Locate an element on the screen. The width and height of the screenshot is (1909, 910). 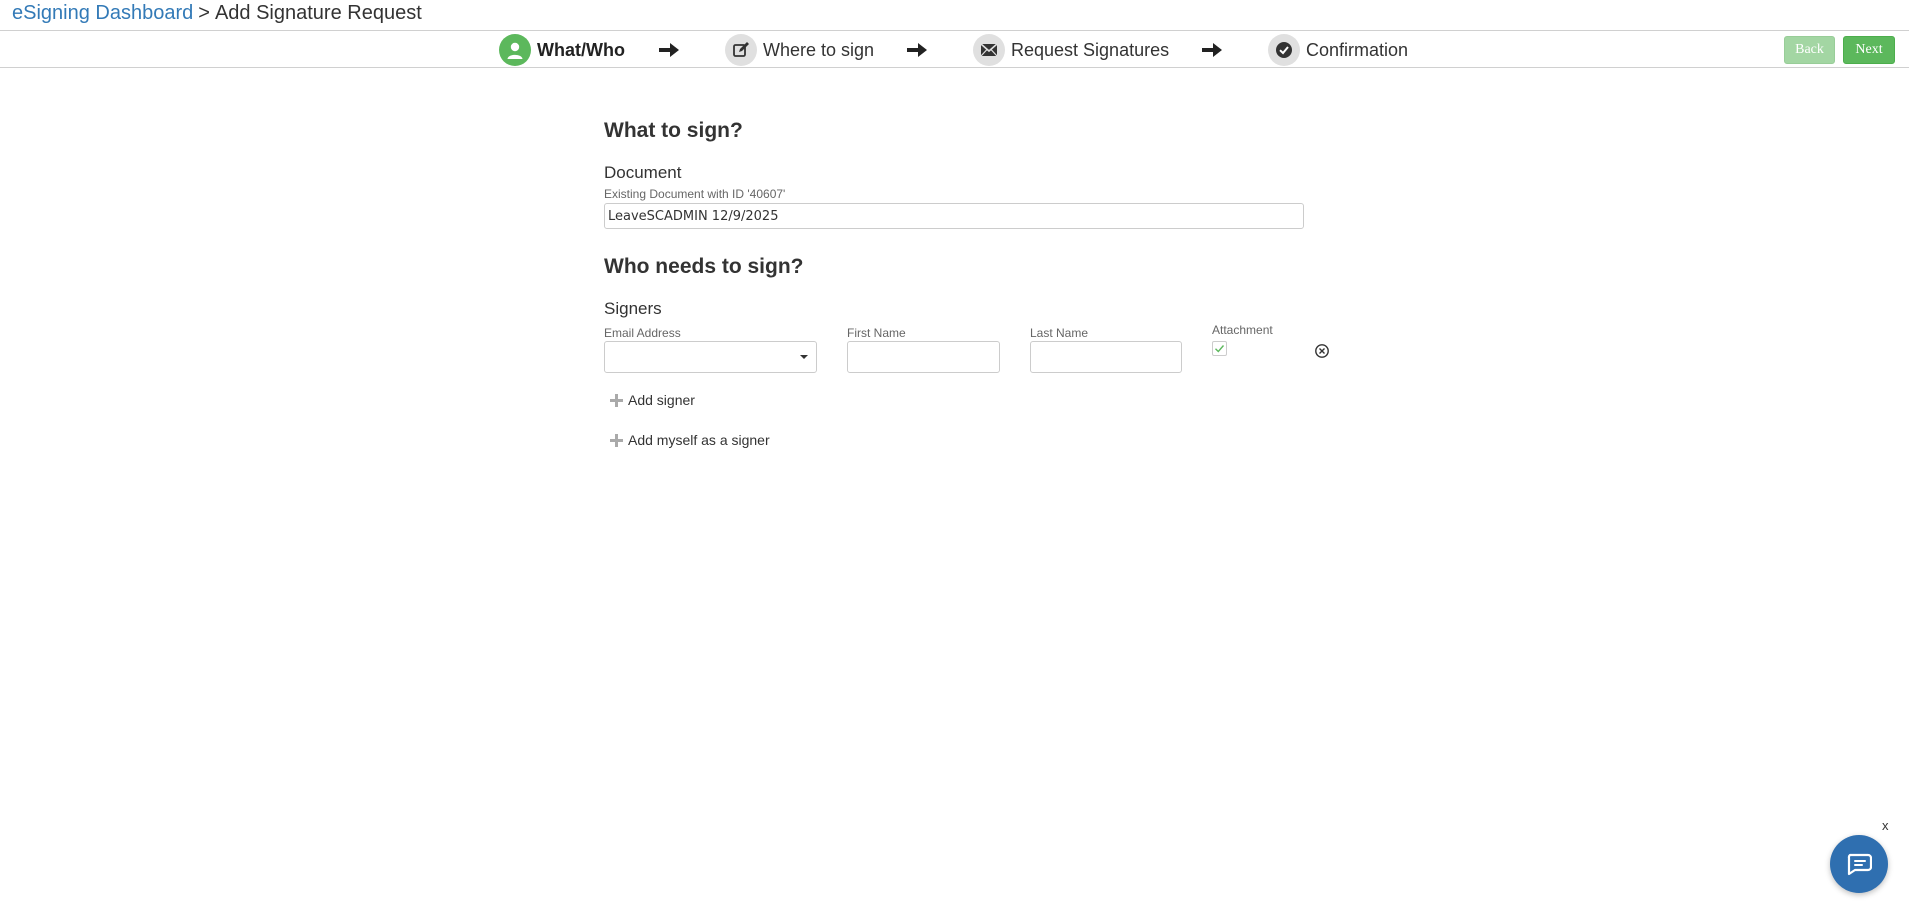
remove-signer-icon is located at coordinates (1322, 351).